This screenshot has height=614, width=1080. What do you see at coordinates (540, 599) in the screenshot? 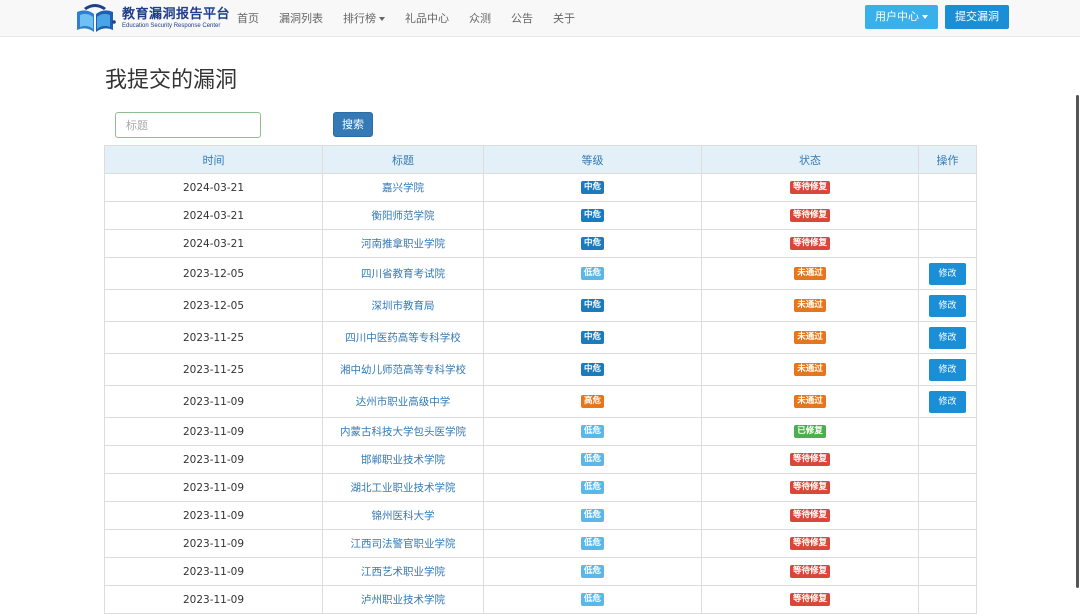
I see `table-row: 2023-11-09 泸州职业技术学院 低危 等待修复` at bounding box center [540, 599].